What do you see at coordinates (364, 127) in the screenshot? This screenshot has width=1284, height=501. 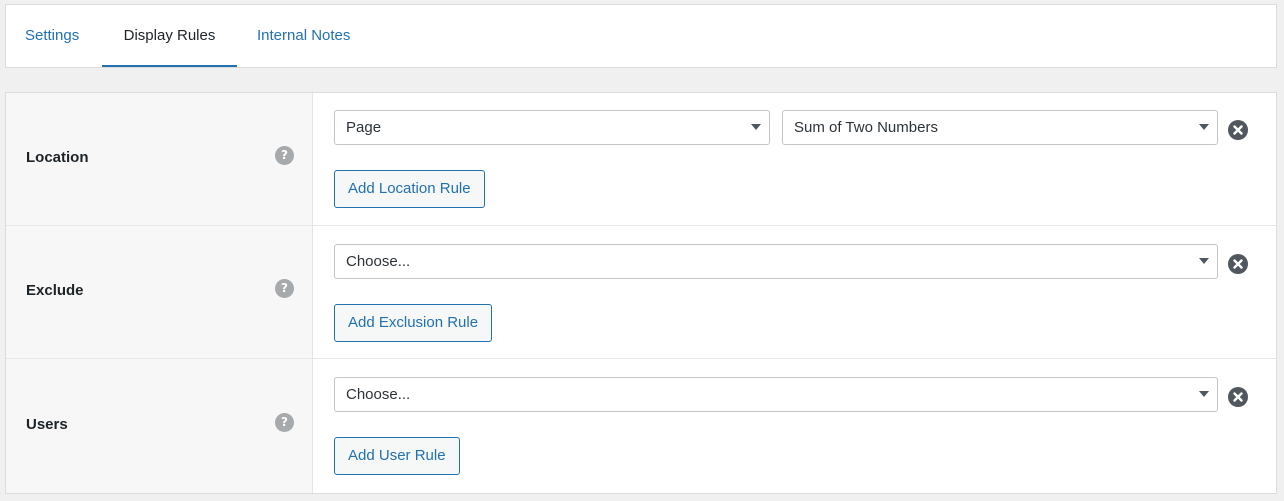 I see `location-type-value: Page` at bounding box center [364, 127].